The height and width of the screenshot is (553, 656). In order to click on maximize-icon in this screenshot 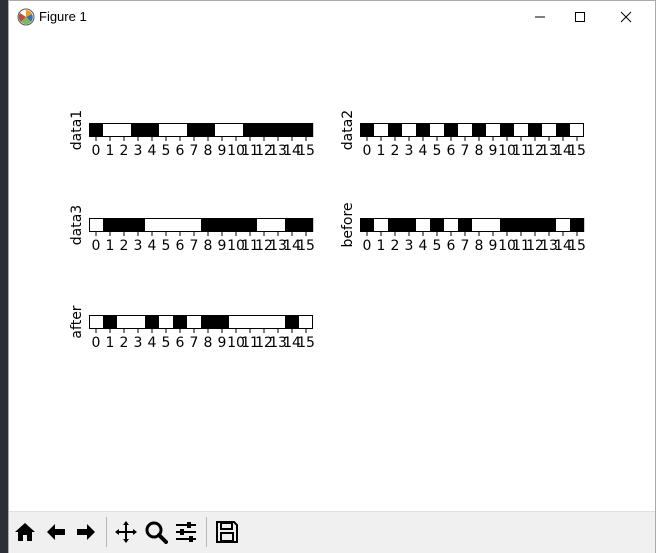, I will do `click(580, 16)`.